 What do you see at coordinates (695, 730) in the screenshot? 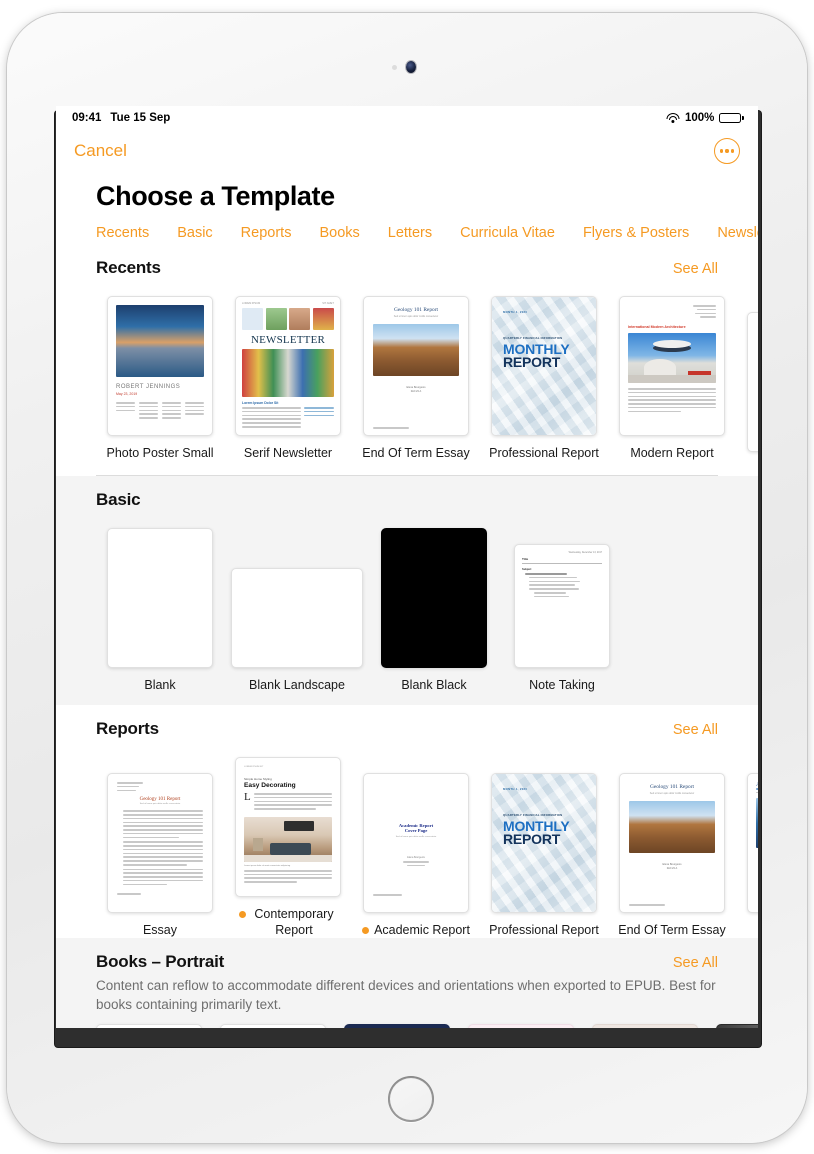
I see `see-all-reports: See All` at bounding box center [695, 730].